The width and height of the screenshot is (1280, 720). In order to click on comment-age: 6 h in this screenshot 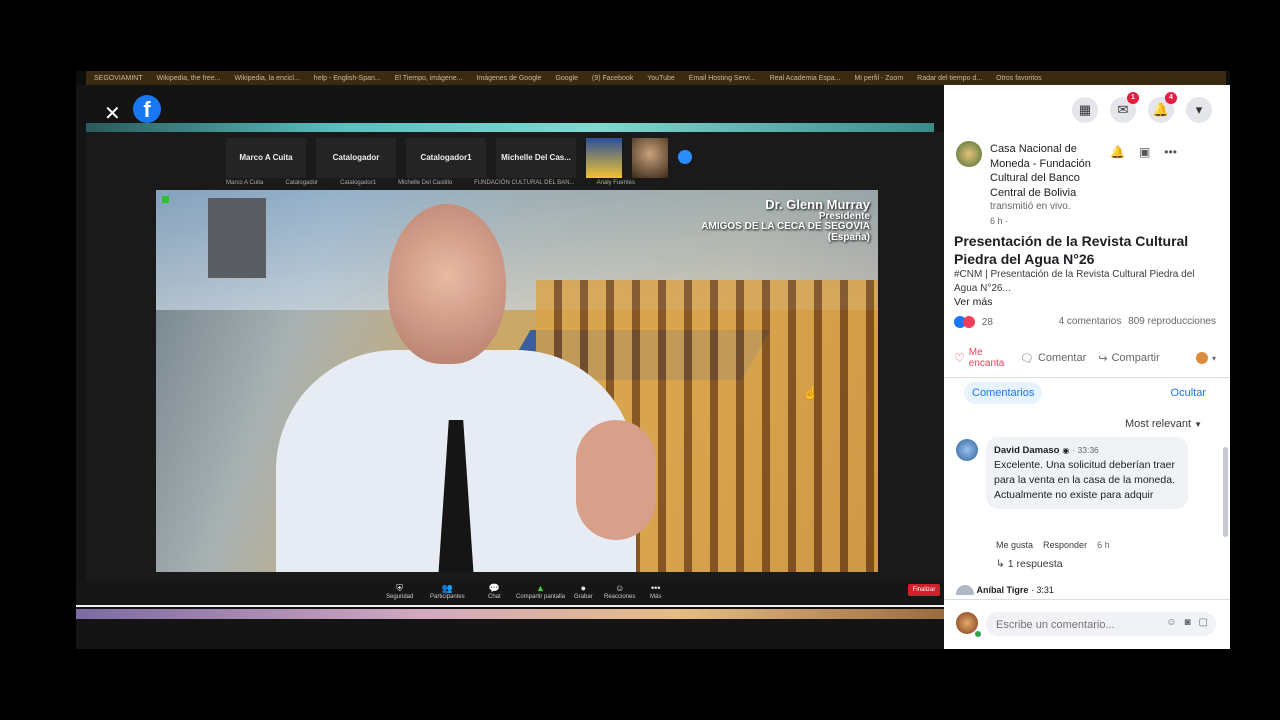, I will do `click(1103, 545)`.